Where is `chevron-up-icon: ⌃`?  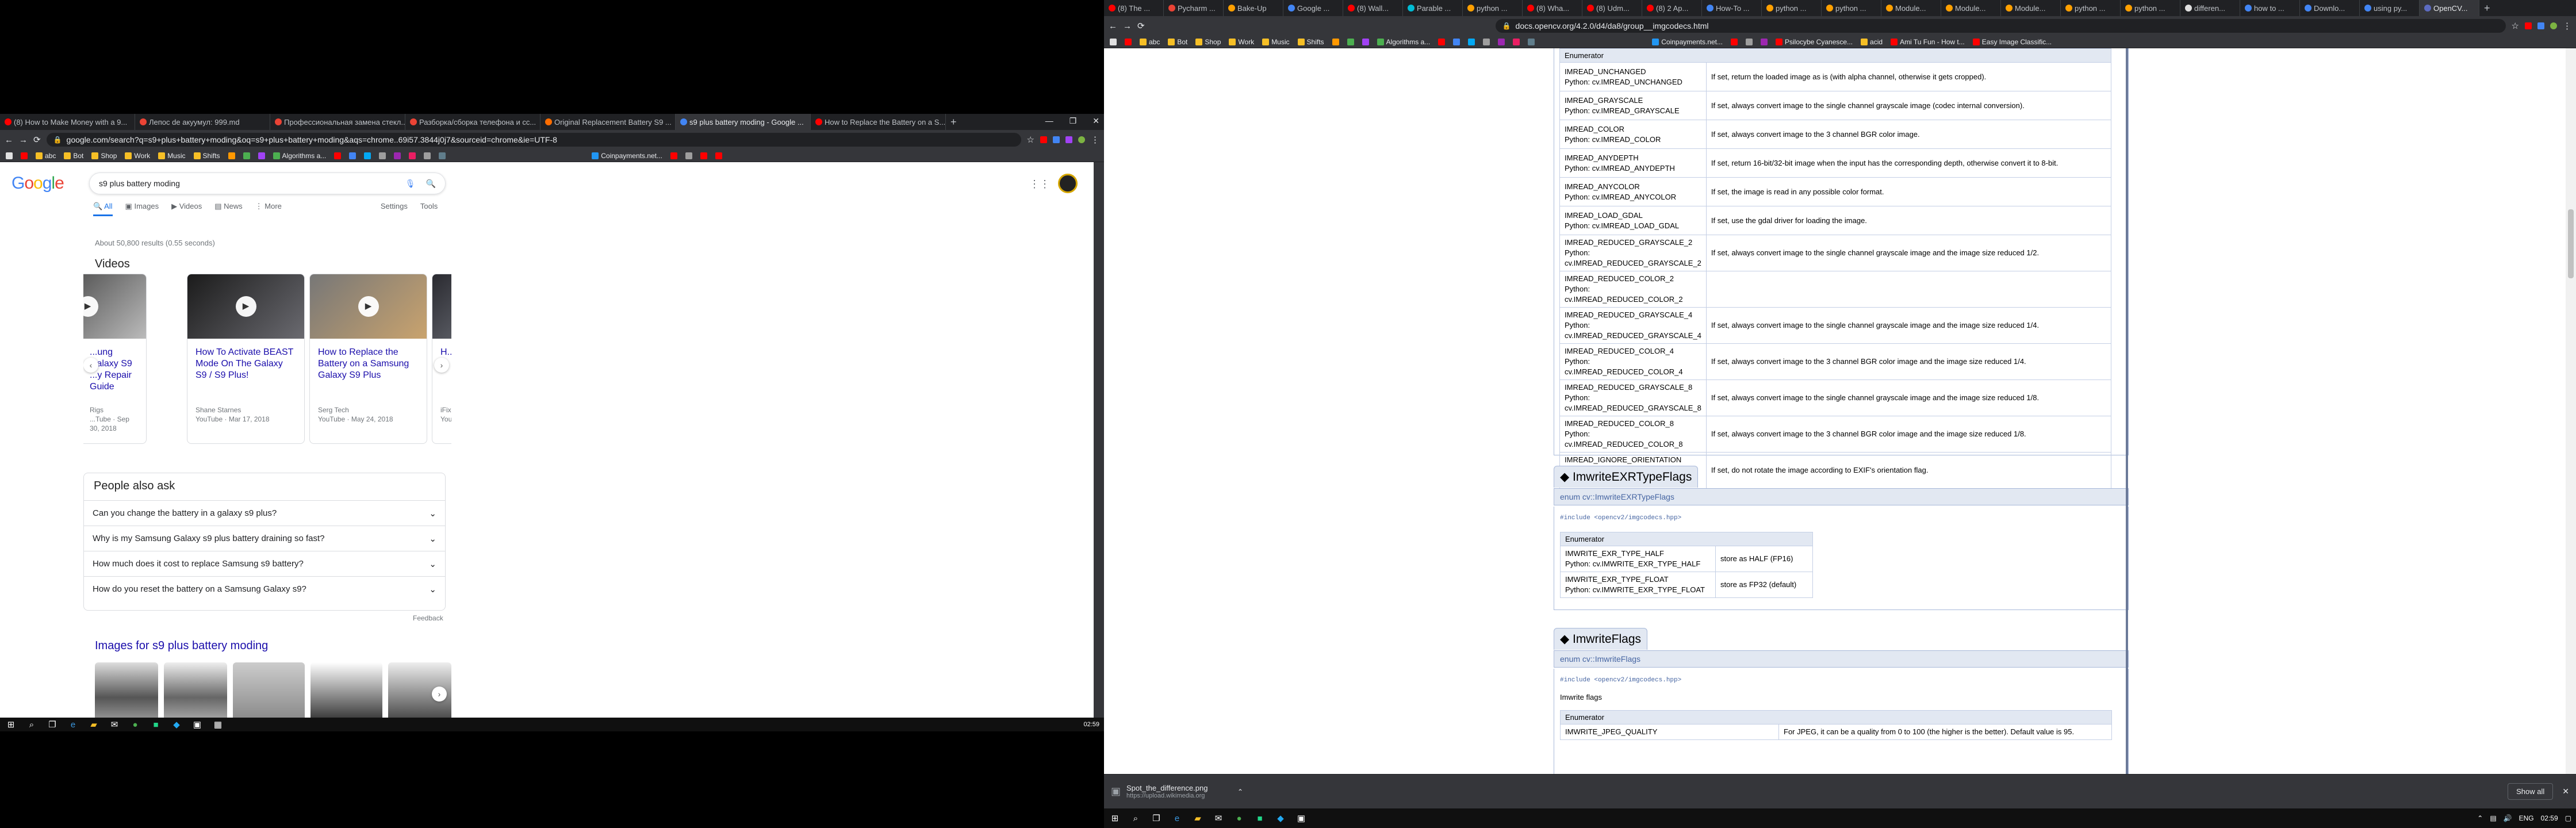
chevron-up-icon: ⌃ is located at coordinates (1240, 792).